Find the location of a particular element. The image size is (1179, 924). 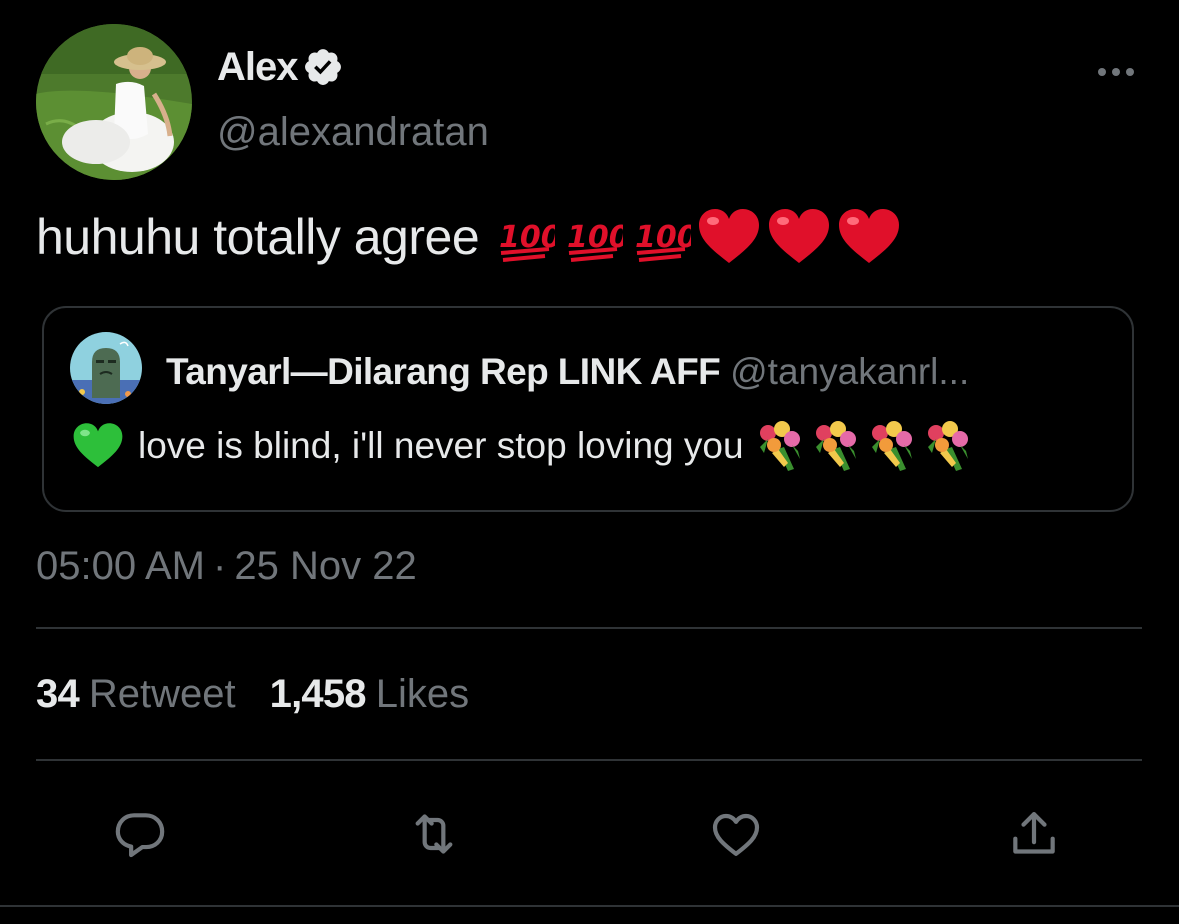

tweet-body: huhuhu totally agree 100 100 100 is located at coordinates (468, 237).